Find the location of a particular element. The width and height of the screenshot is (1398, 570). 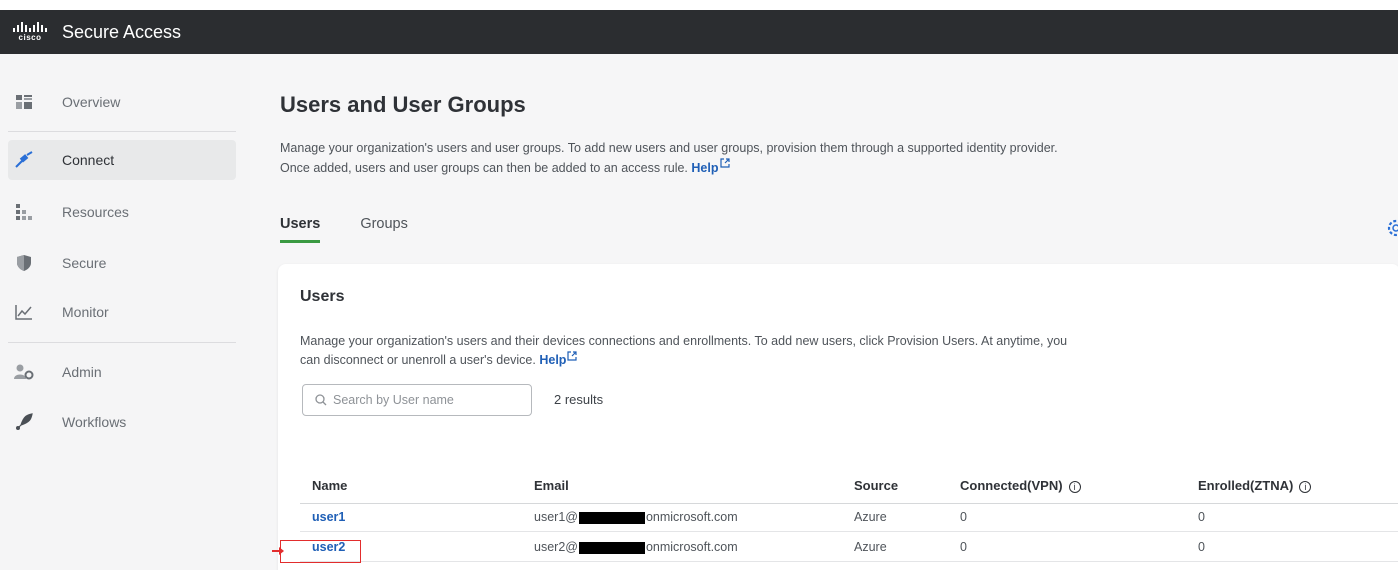

column-header-label: Connected(VPN) is located at coordinates (1011, 485).